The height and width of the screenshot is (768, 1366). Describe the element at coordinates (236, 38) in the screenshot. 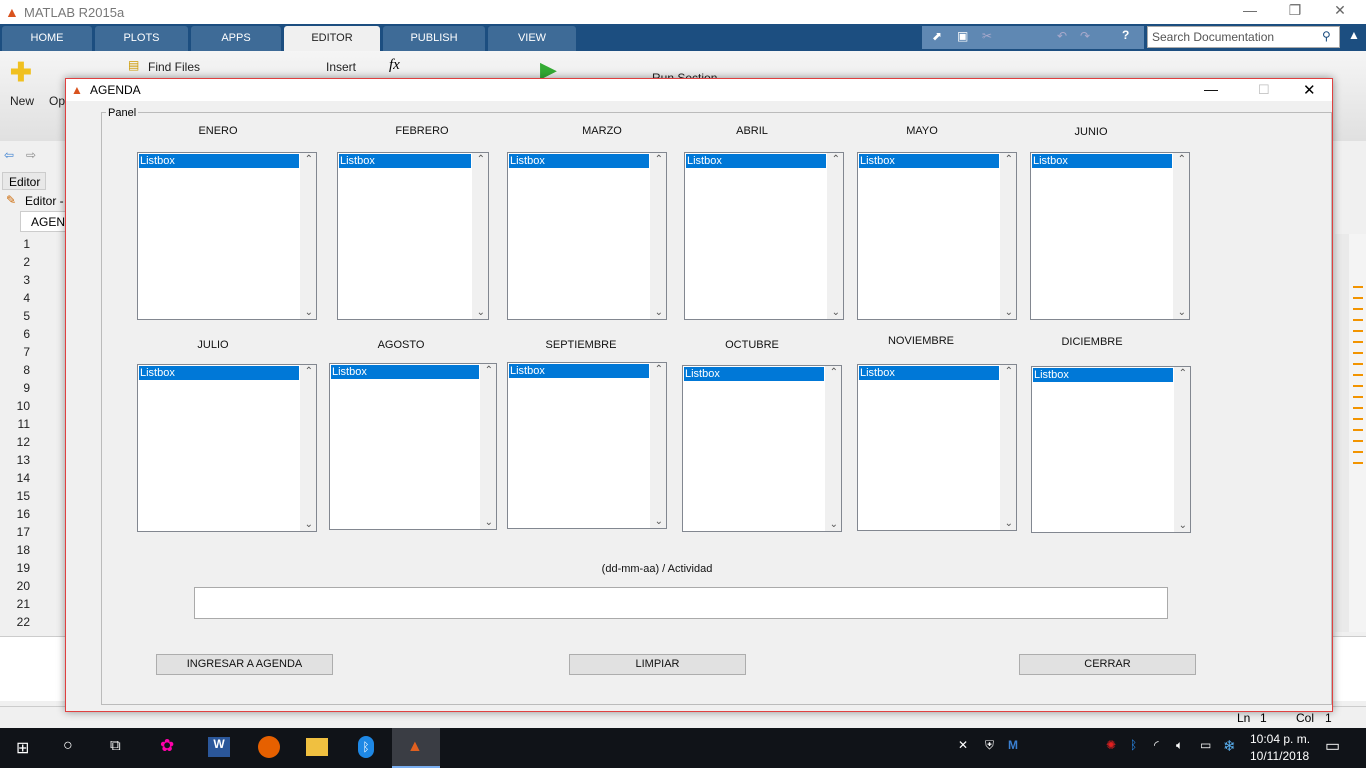

I see `tab-apps: APPS` at that location.